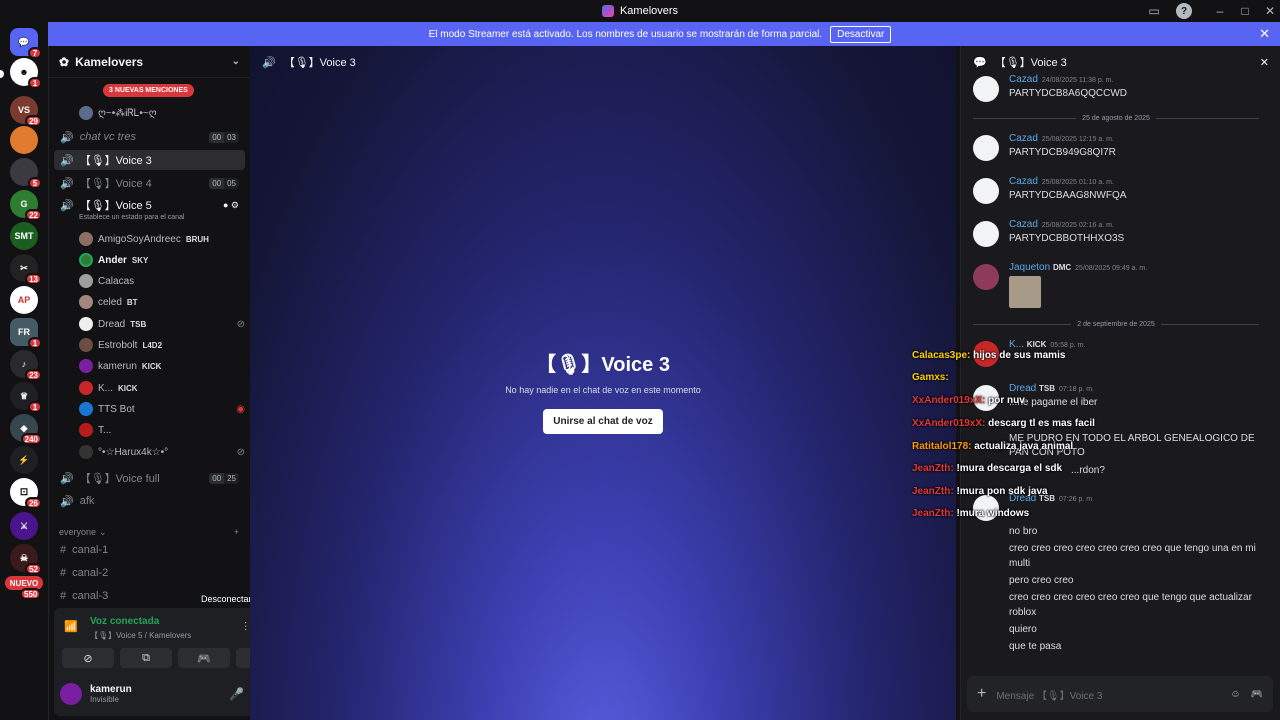 The height and width of the screenshot is (720, 1280). I want to click on channel-afk: 🔊 afk, so click(149, 501).